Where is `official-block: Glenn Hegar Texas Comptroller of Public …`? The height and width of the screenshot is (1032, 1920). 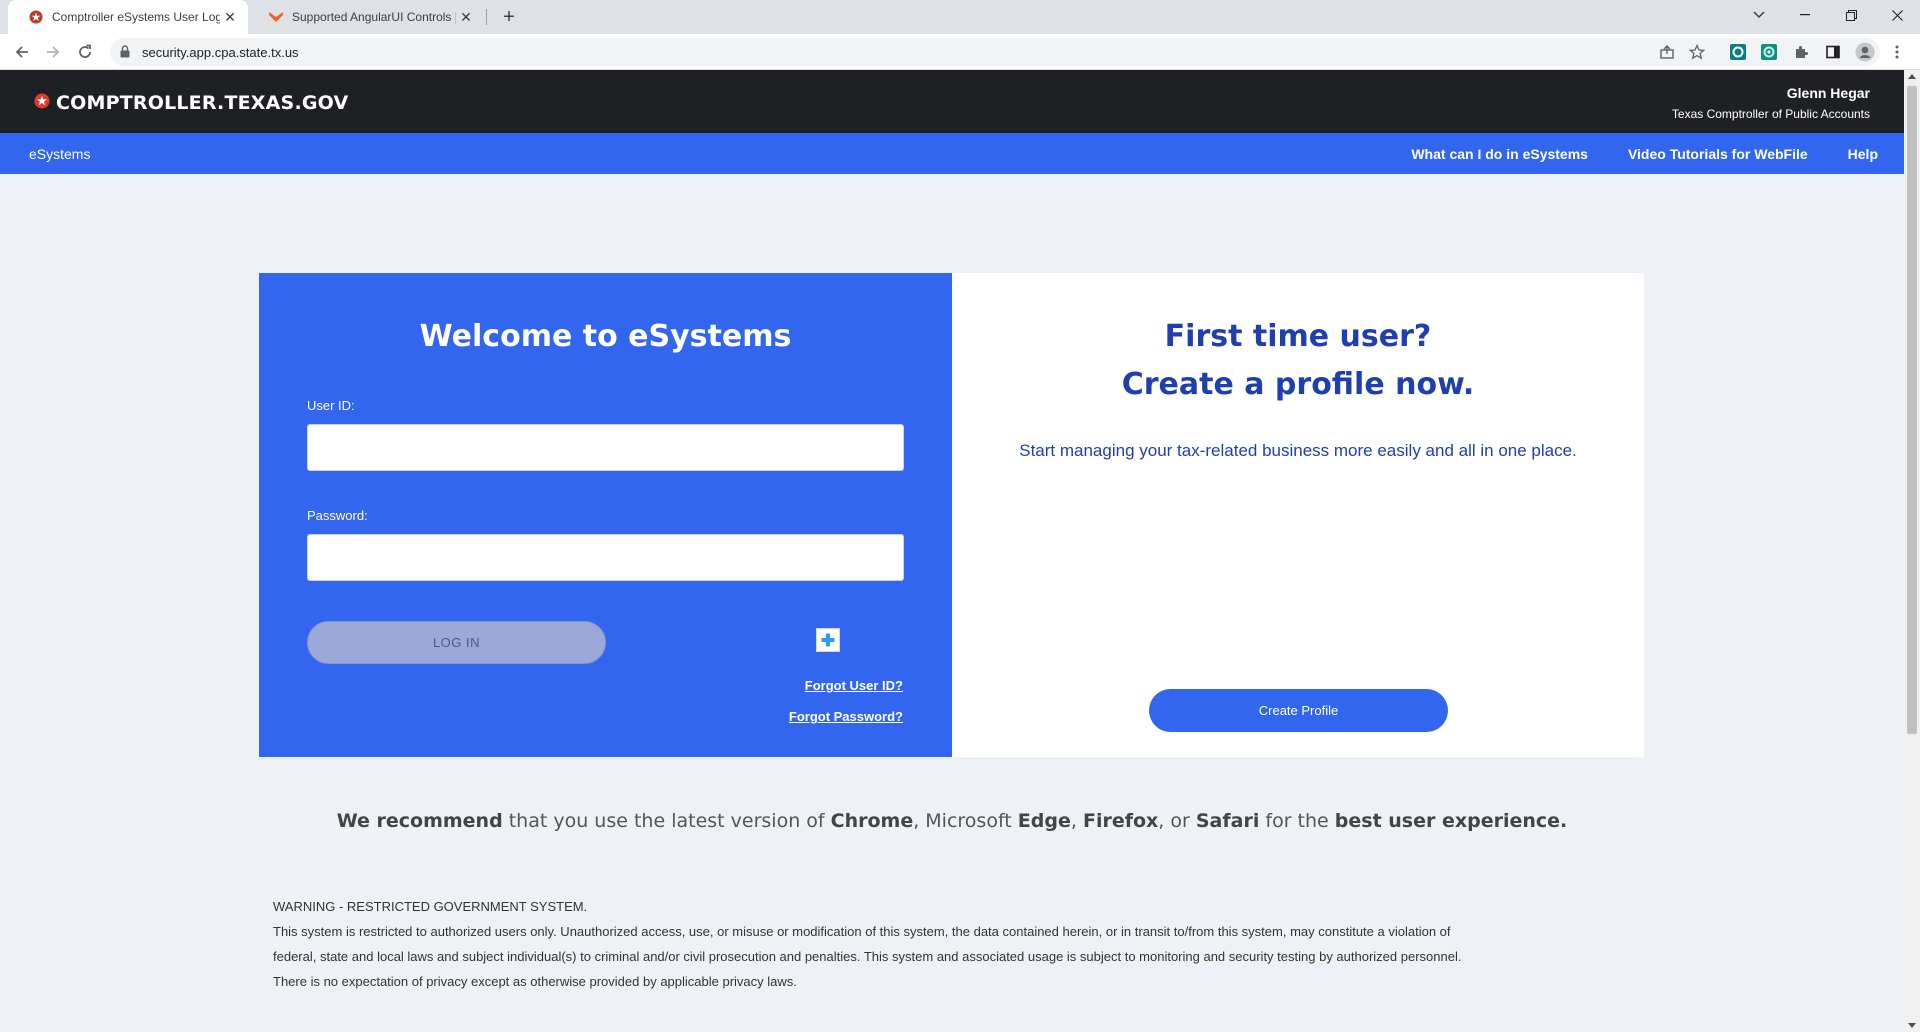 official-block: Glenn Hegar Texas Comptroller of Public … is located at coordinates (1771, 103).